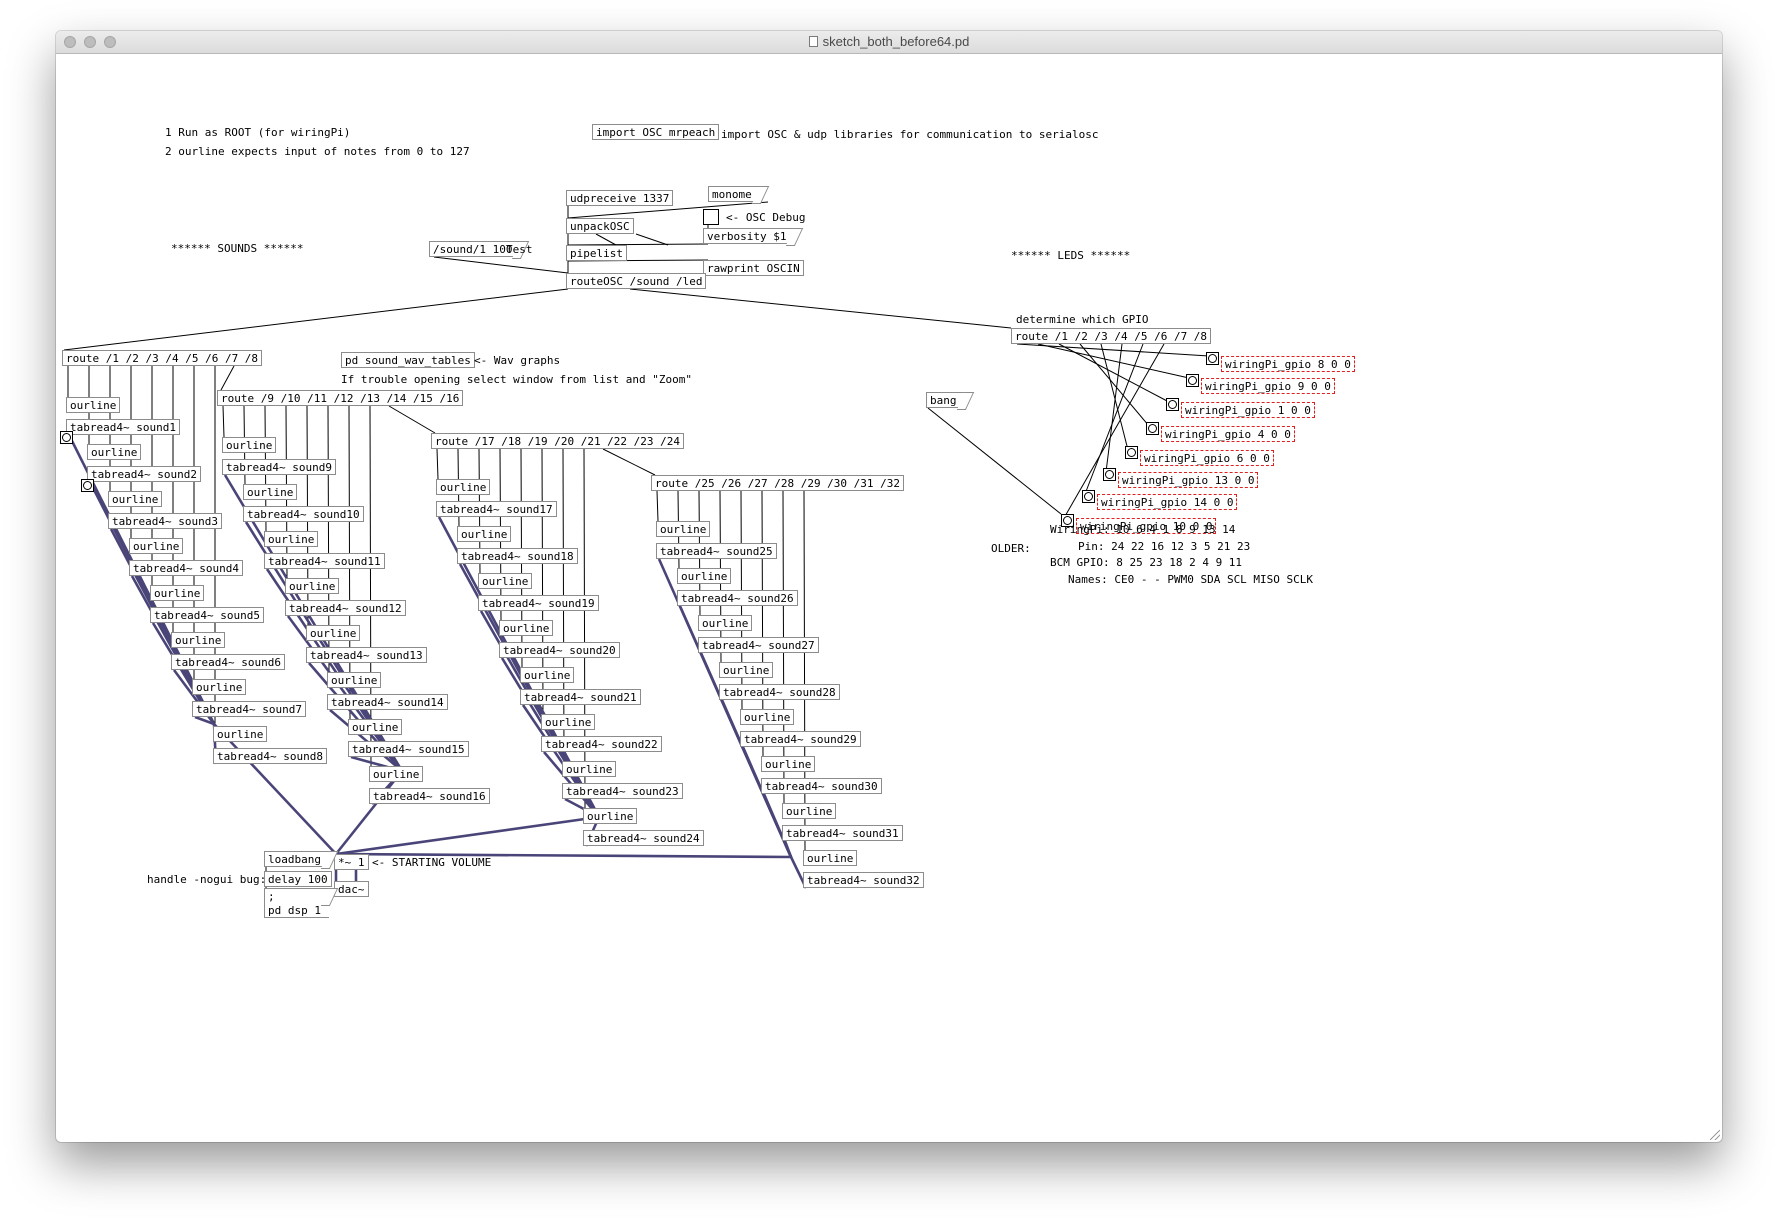 Image resolution: width=1778 pixels, height=1222 pixels. I want to click on routeosc-object: routeOSC /sound /led, so click(636, 281).